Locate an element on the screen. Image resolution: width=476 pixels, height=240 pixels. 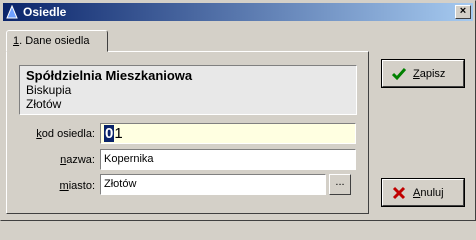
nazwa-input: Kopernika is located at coordinates (228, 159).